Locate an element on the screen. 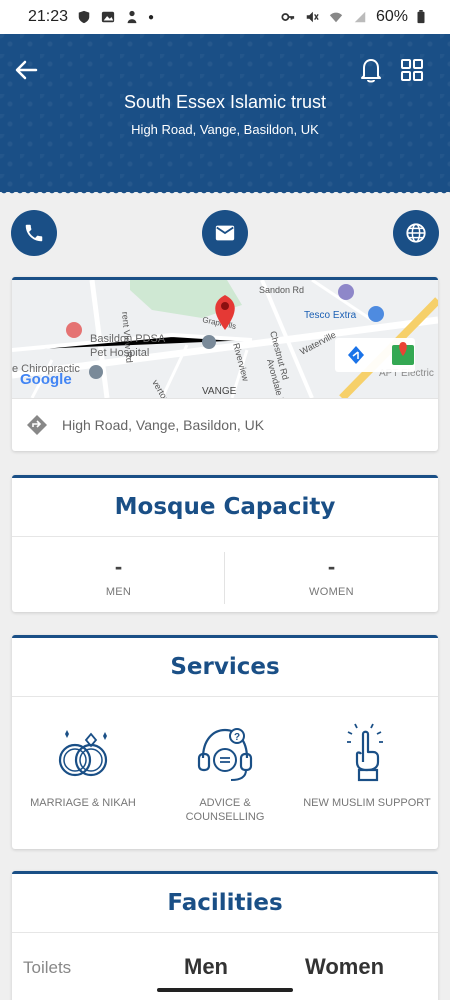  map-address-row: High Road, Vange, Basildon, UK is located at coordinates (225, 424).